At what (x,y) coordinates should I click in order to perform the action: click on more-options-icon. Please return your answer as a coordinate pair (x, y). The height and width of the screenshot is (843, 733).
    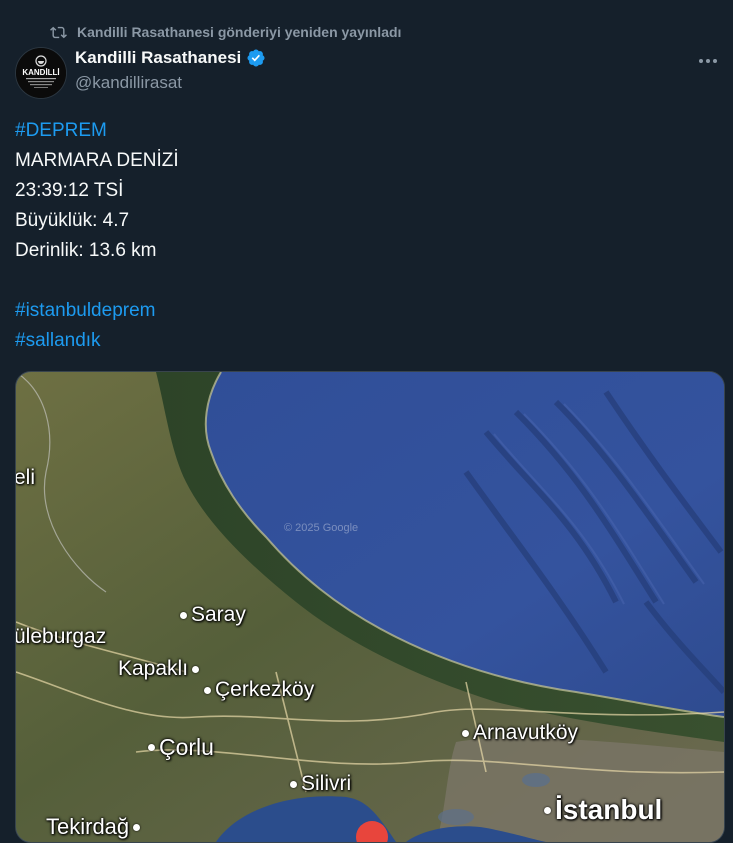
    Looking at the image, I should click on (708, 61).